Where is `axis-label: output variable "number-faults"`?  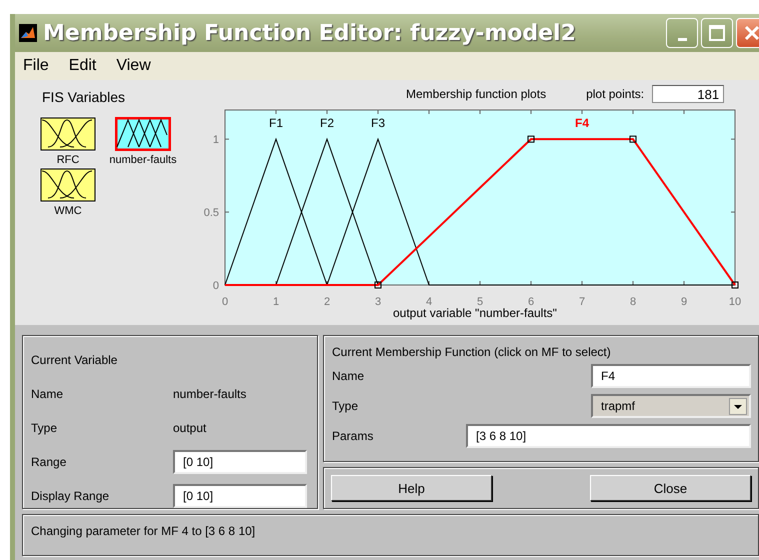 axis-label: output variable "number-faults" is located at coordinates (475, 313).